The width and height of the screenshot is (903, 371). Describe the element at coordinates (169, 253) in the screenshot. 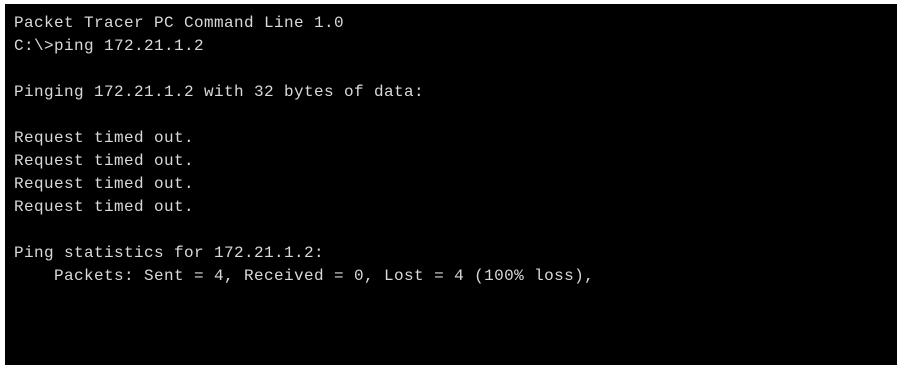

I see `console-line-statistics-header: Ping statistics for 172.21.1.2:` at that location.